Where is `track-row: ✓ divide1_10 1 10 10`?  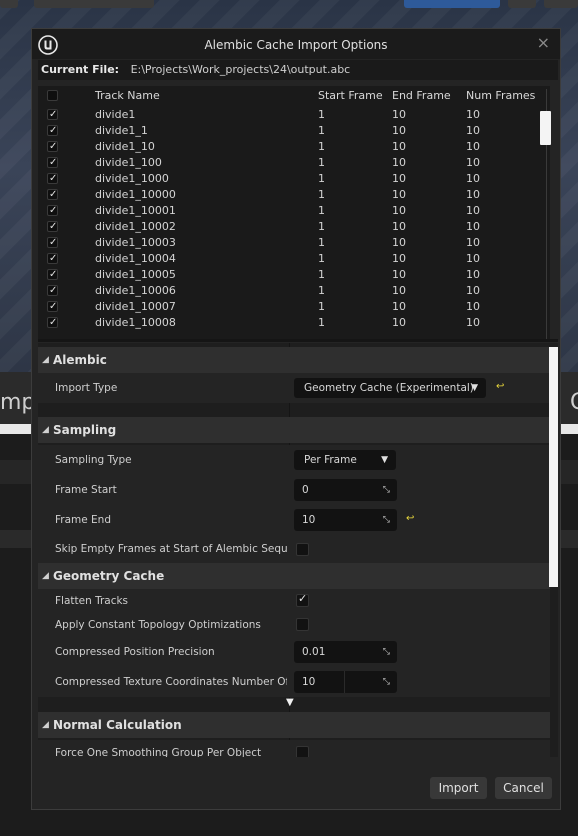
track-row: ✓ divide1_10 1 10 10 is located at coordinates (294, 147).